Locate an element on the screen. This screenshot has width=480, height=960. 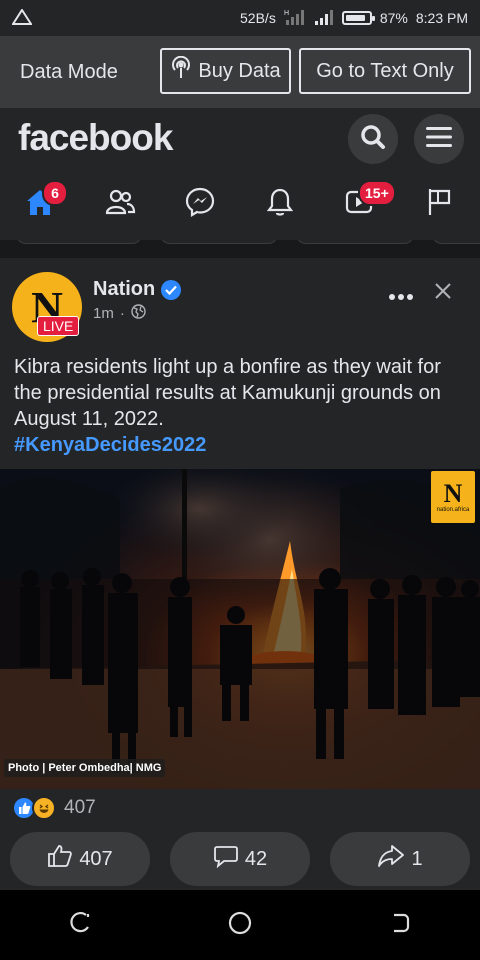
globe-icon is located at coordinates (138, 313).